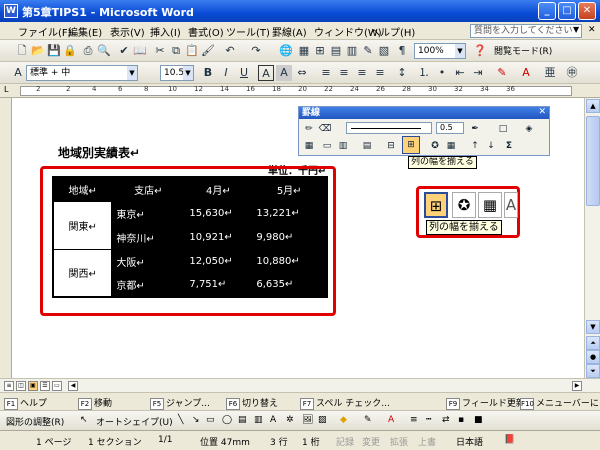  Describe the element at coordinates (307, 420) in the screenshot. I see `clip-art-icon: 🖼` at that location.